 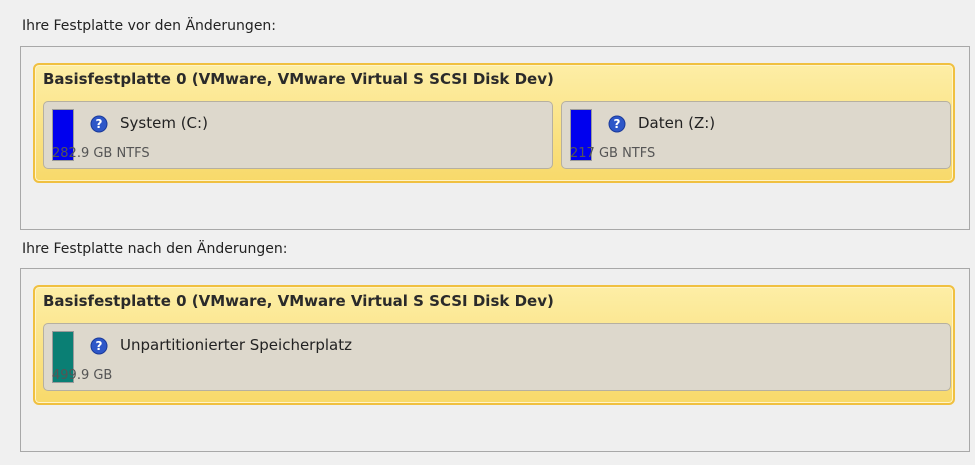 What do you see at coordinates (298, 135) in the screenshot?
I see `before-partition-system: ? System (C:) 282.9 GB NTFS` at bounding box center [298, 135].